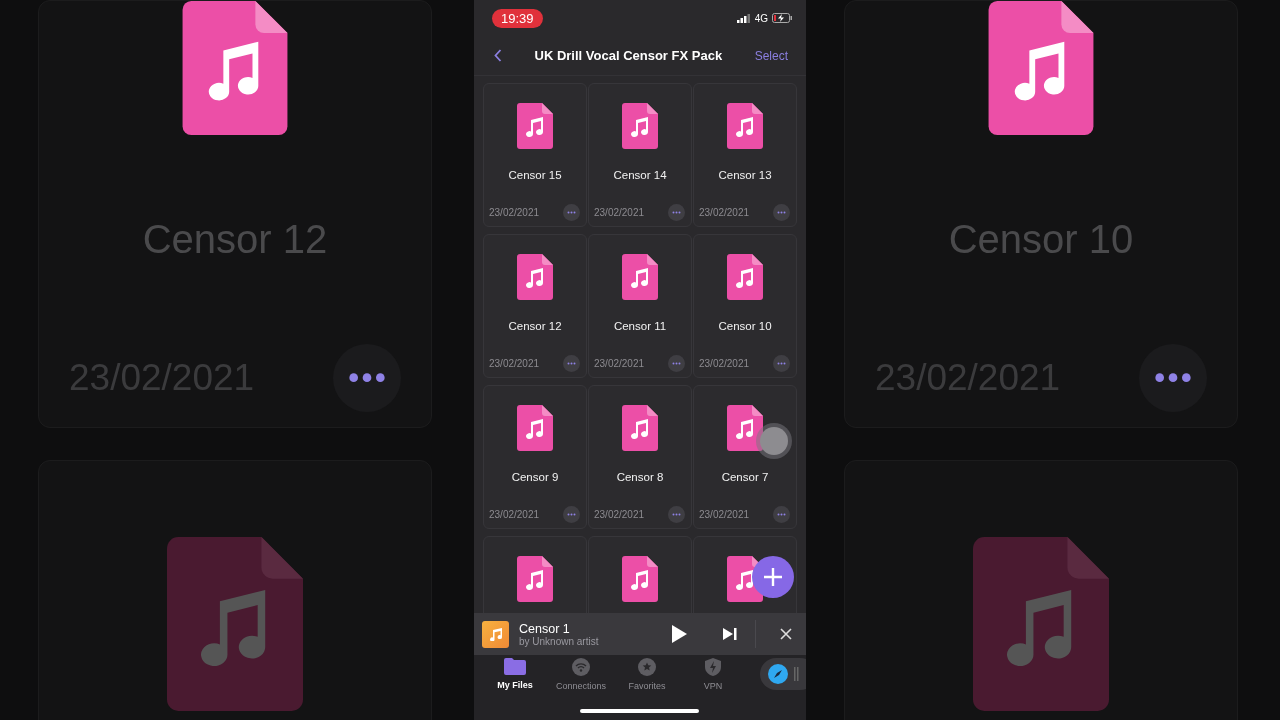  Describe the element at coordinates (640, 457) in the screenshot. I see `file-card: Censor 8 23/02/2021` at that location.